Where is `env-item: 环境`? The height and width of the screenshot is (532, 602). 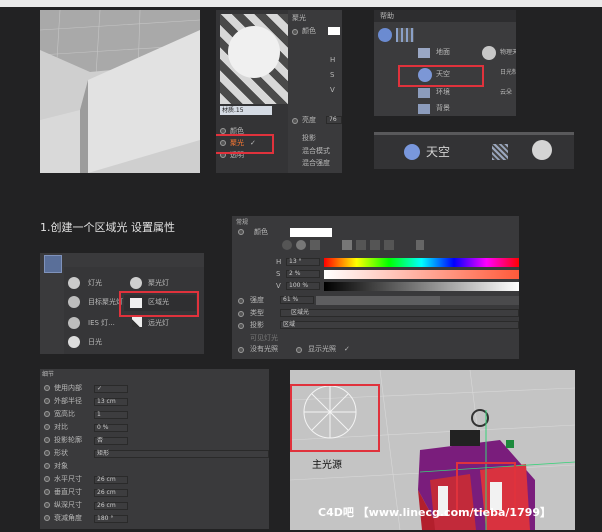
env-item: 环境 is located at coordinates (448, 93).